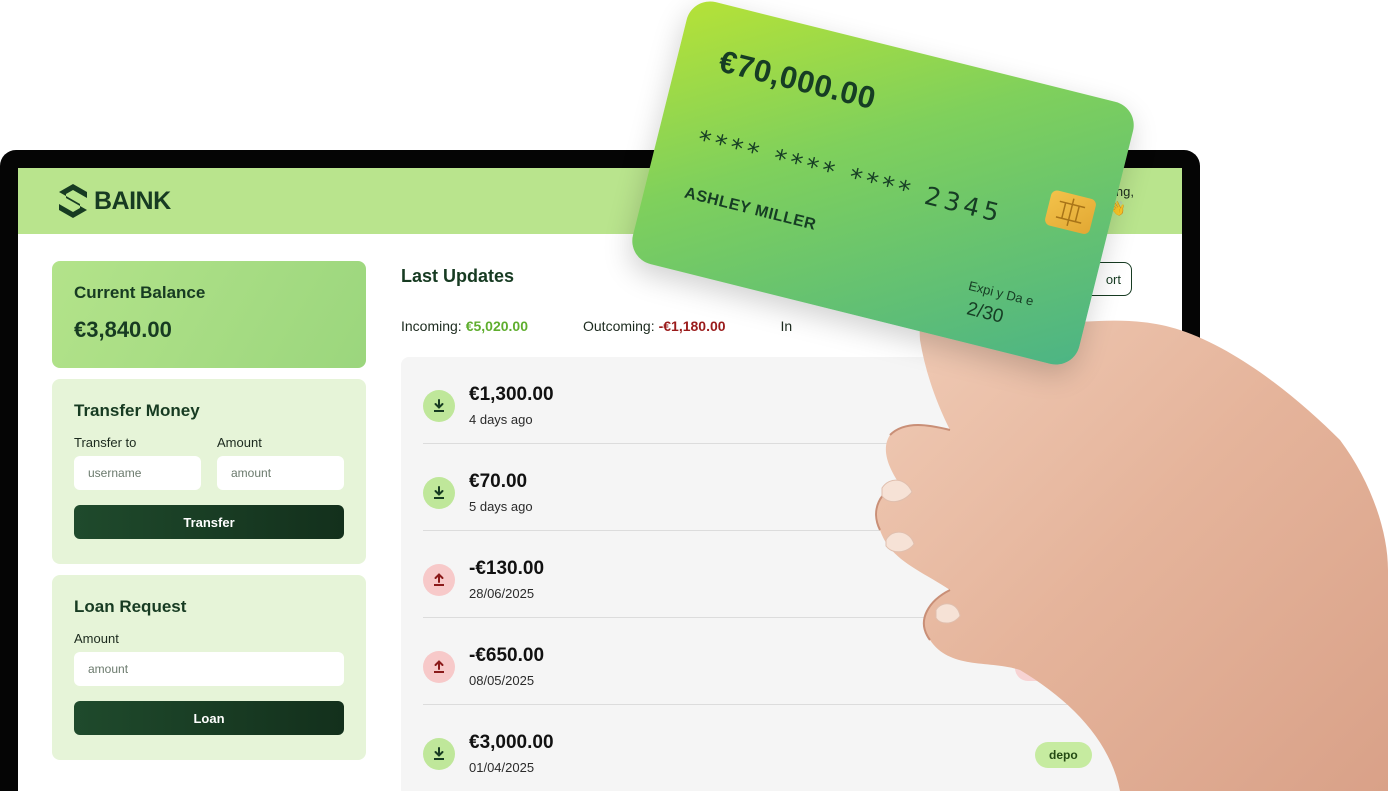 Image resolution: width=1388 pixels, height=791 pixels. Describe the element at coordinates (209, 314) in the screenshot. I see `balance-card: Current Balance €3,840.00` at that location.